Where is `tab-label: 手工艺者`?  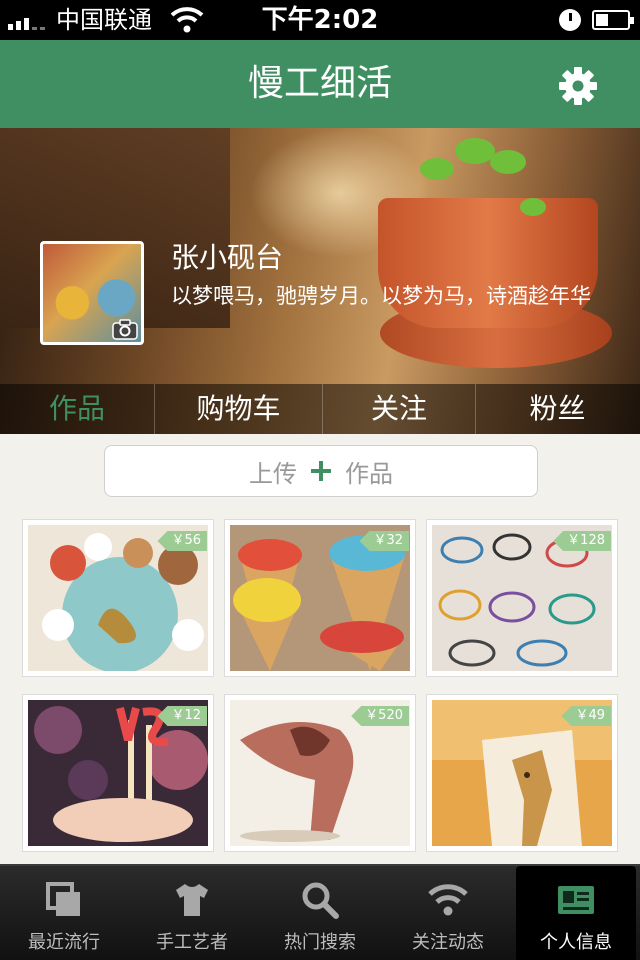
tab-label: 手工艺者 is located at coordinates (192, 942).